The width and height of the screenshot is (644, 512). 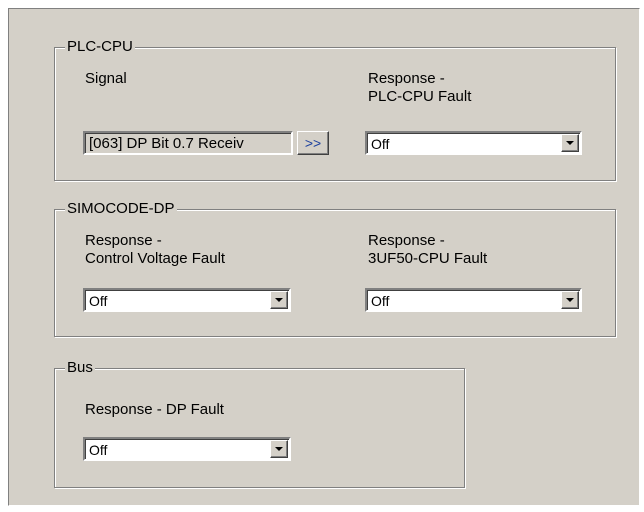 I want to click on 3uf50-cpu-fault-dropdown: Off, so click(x=473, y=300).